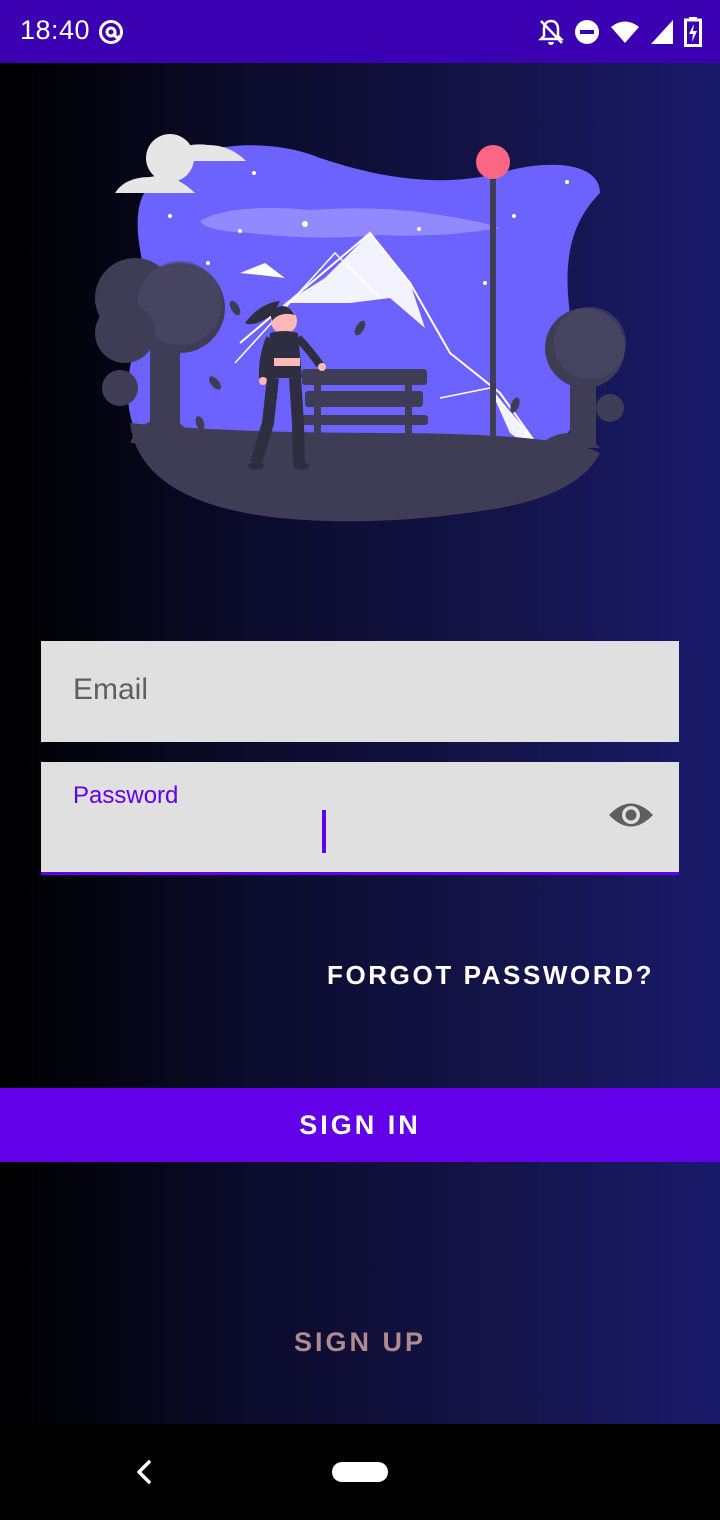 The image size is (720, 1520). I want to click on email-field: Email, so click(360, 691).